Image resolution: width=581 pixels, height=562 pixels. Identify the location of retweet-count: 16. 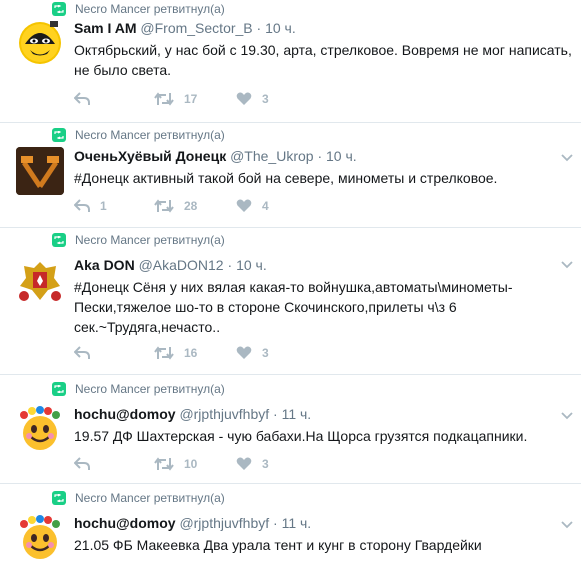
(191, 353).